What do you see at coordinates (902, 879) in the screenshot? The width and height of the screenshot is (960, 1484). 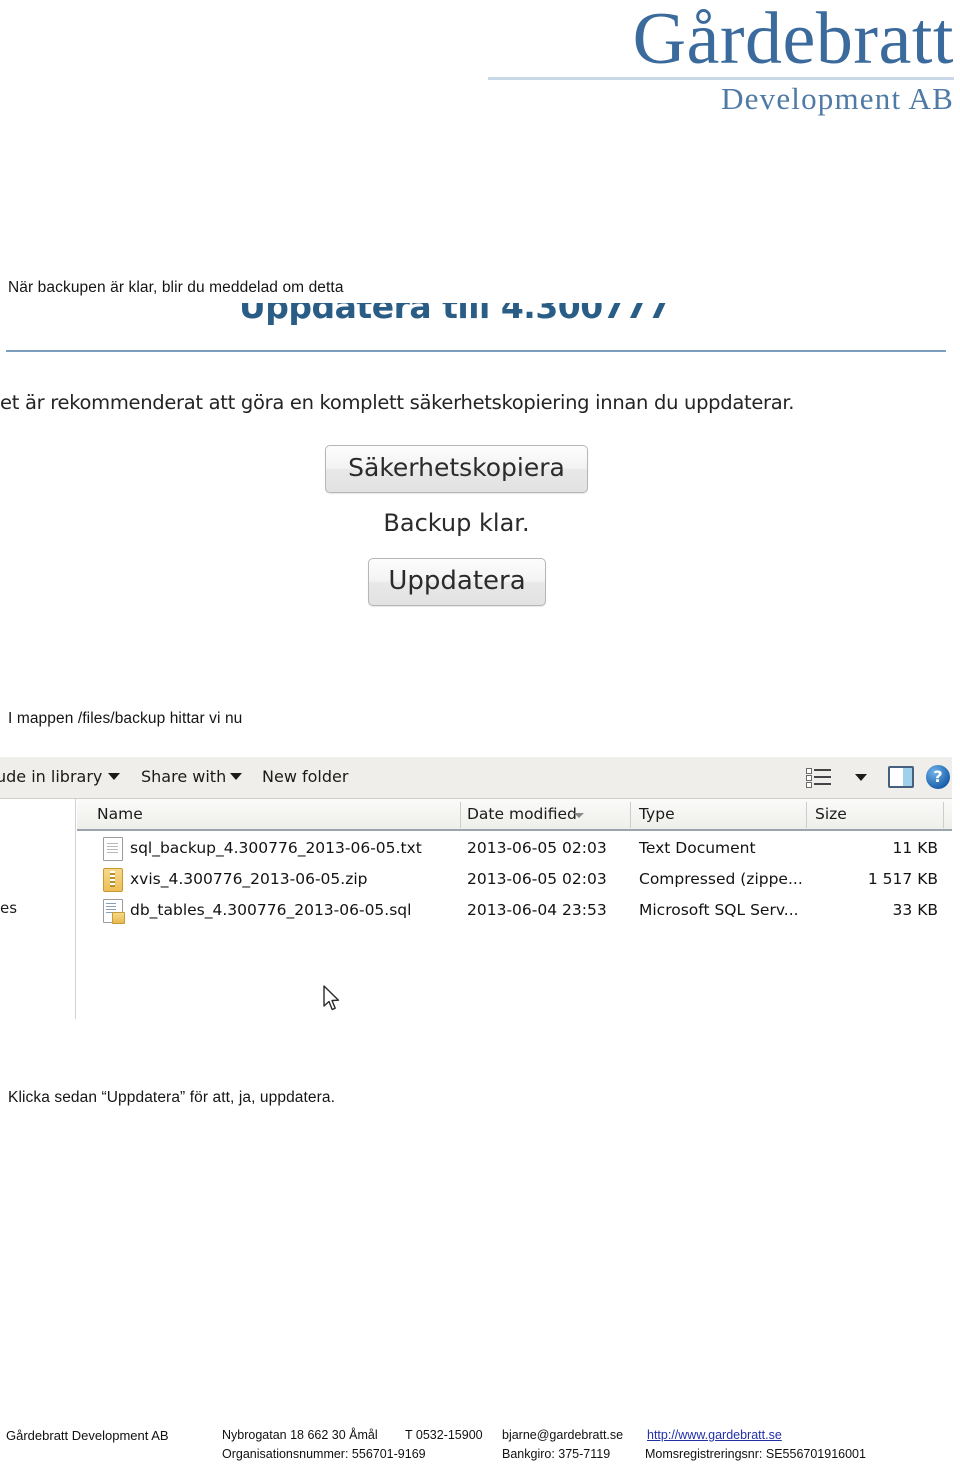 I see `file-size: 1 517 KB` at bounding box center [902, 879].